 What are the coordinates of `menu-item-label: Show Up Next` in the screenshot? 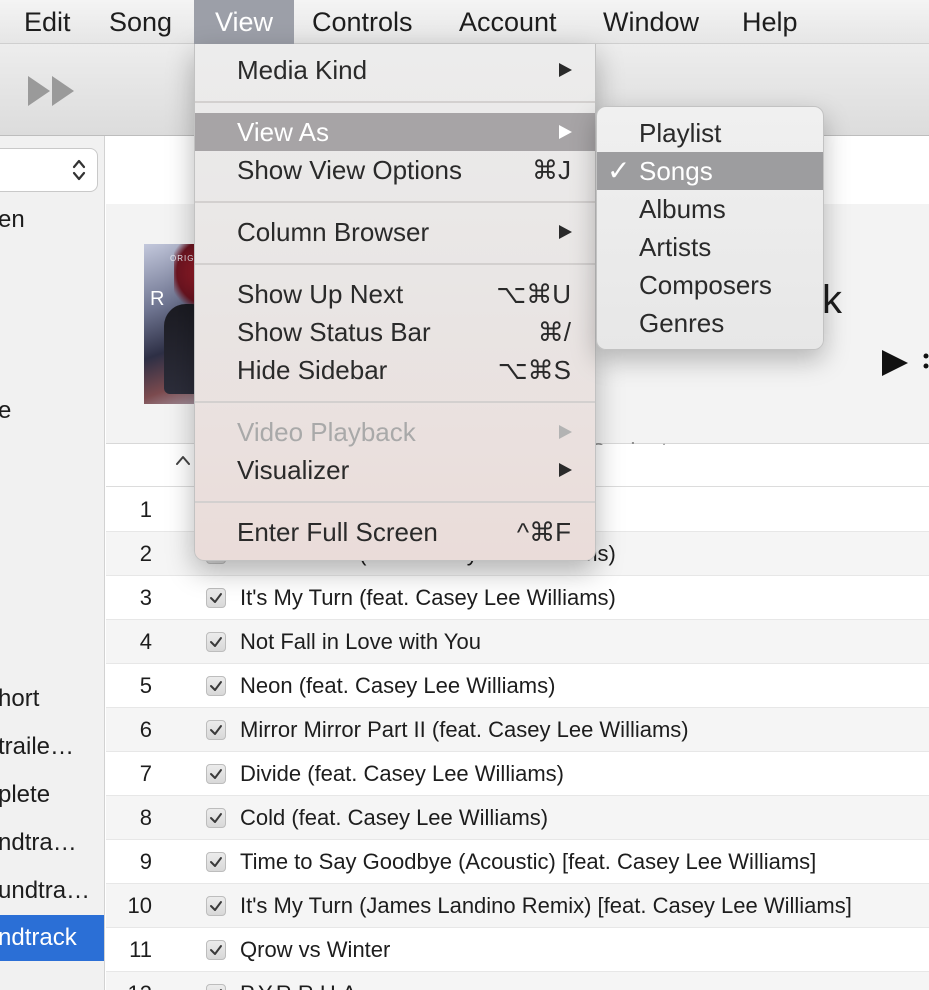 It's located at (320, 294).